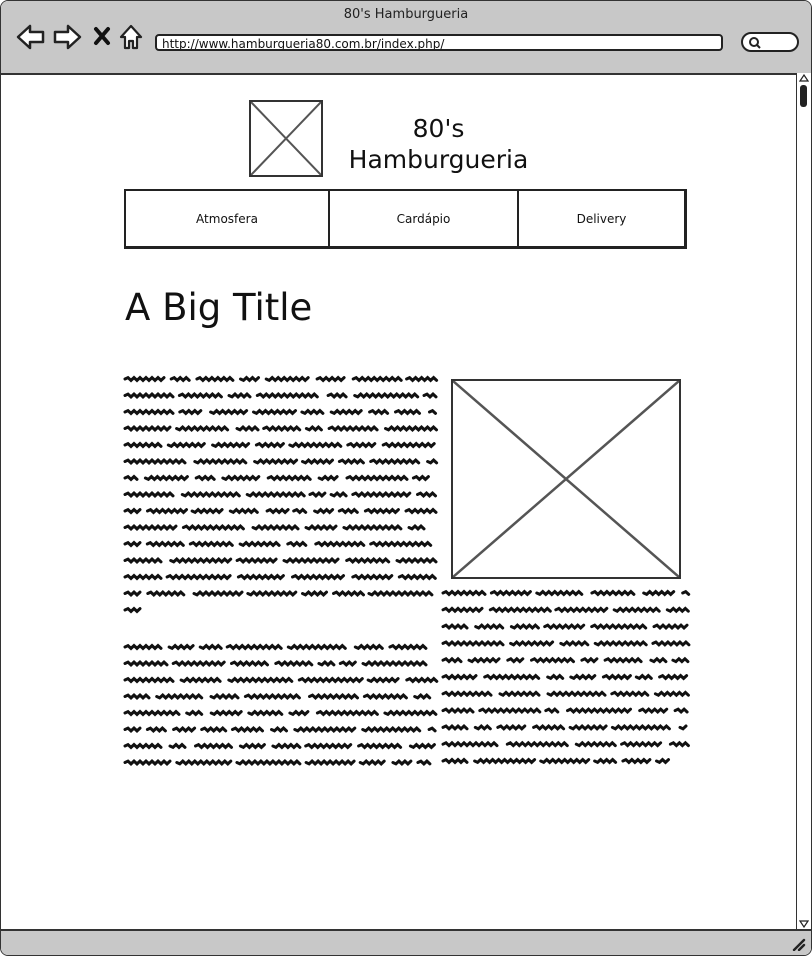  What do you see at coordinates (422, 218) in the screenshot?
I see `nav-item-cardapio: Cardápio` at bounding box center [422, 218].